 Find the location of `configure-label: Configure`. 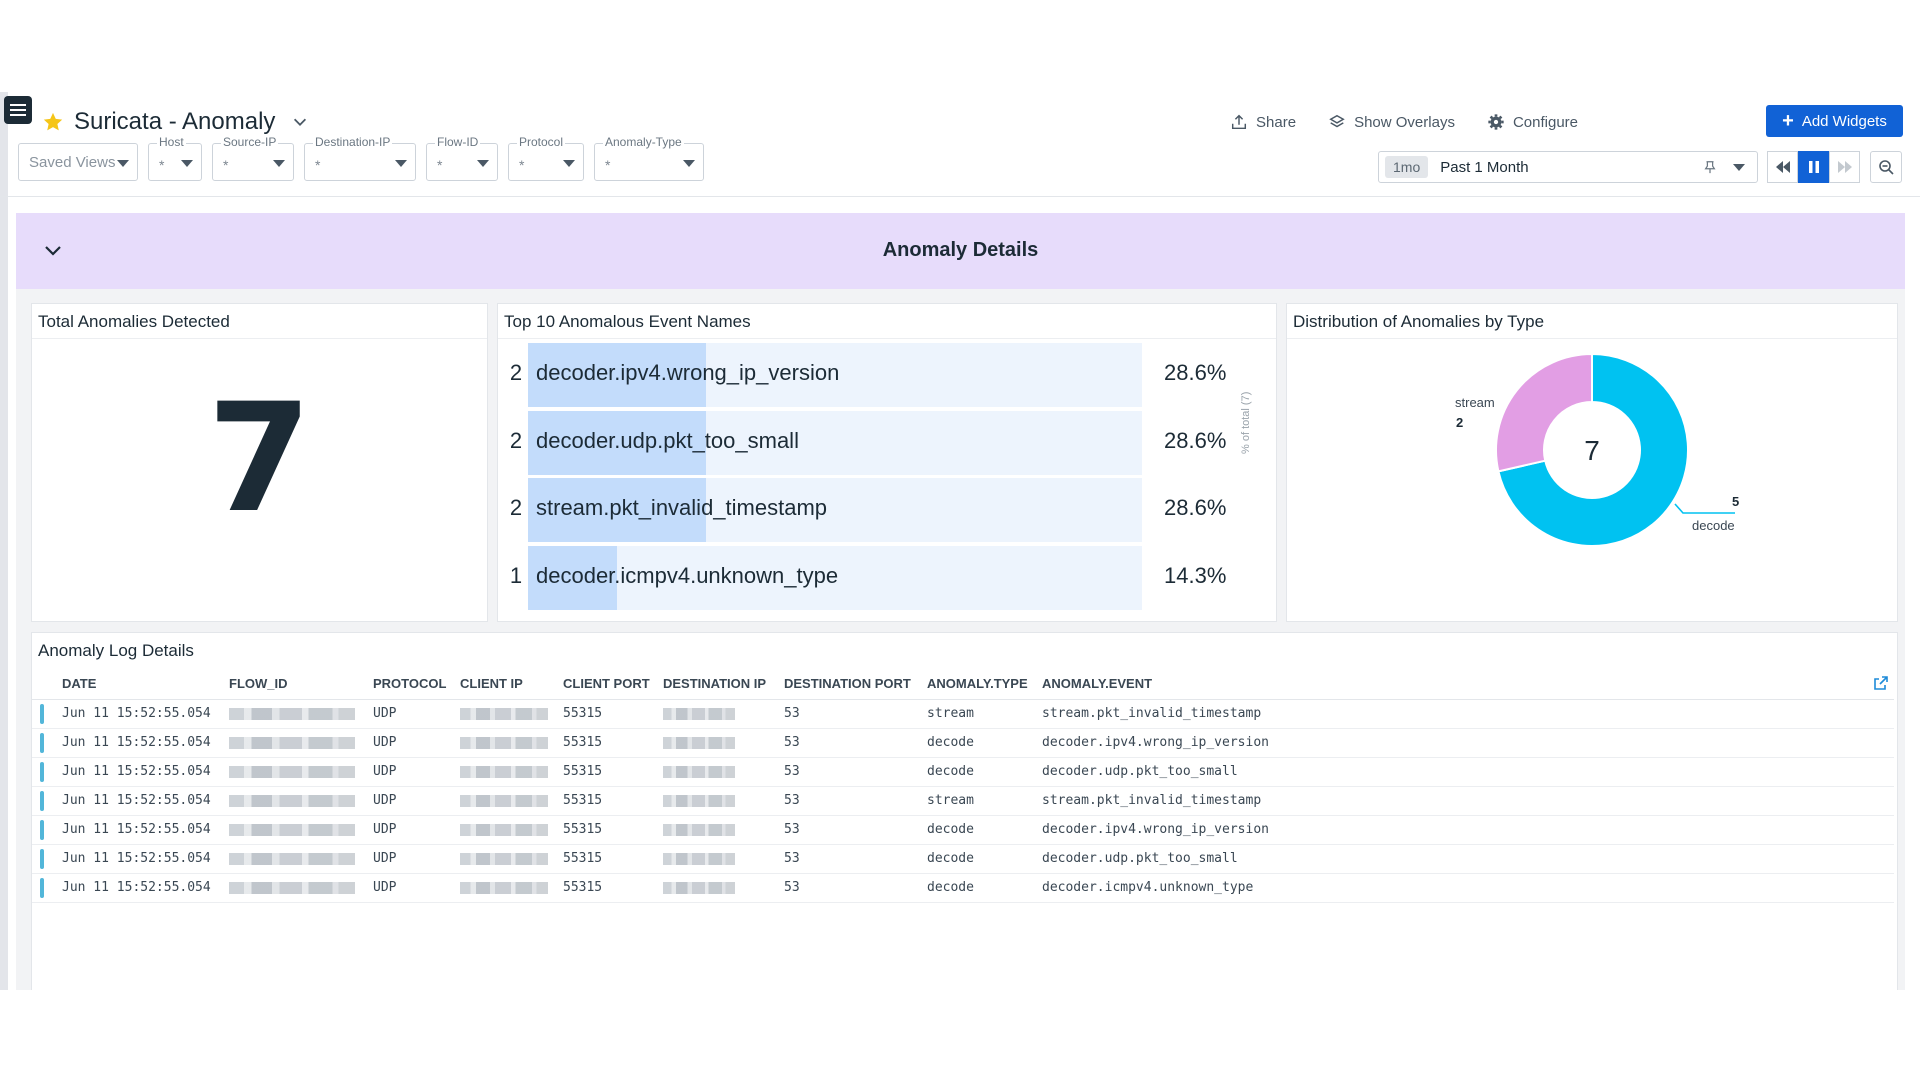

configure-label: Configure is located at coordinates (1545, 122).